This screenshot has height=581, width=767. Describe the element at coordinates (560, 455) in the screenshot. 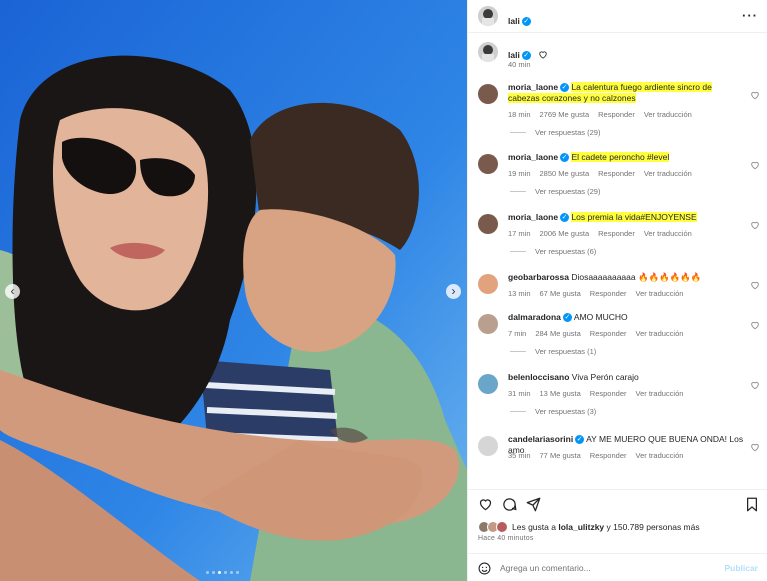

I see `comment-likes-count: 77 Me gusta` at that location.